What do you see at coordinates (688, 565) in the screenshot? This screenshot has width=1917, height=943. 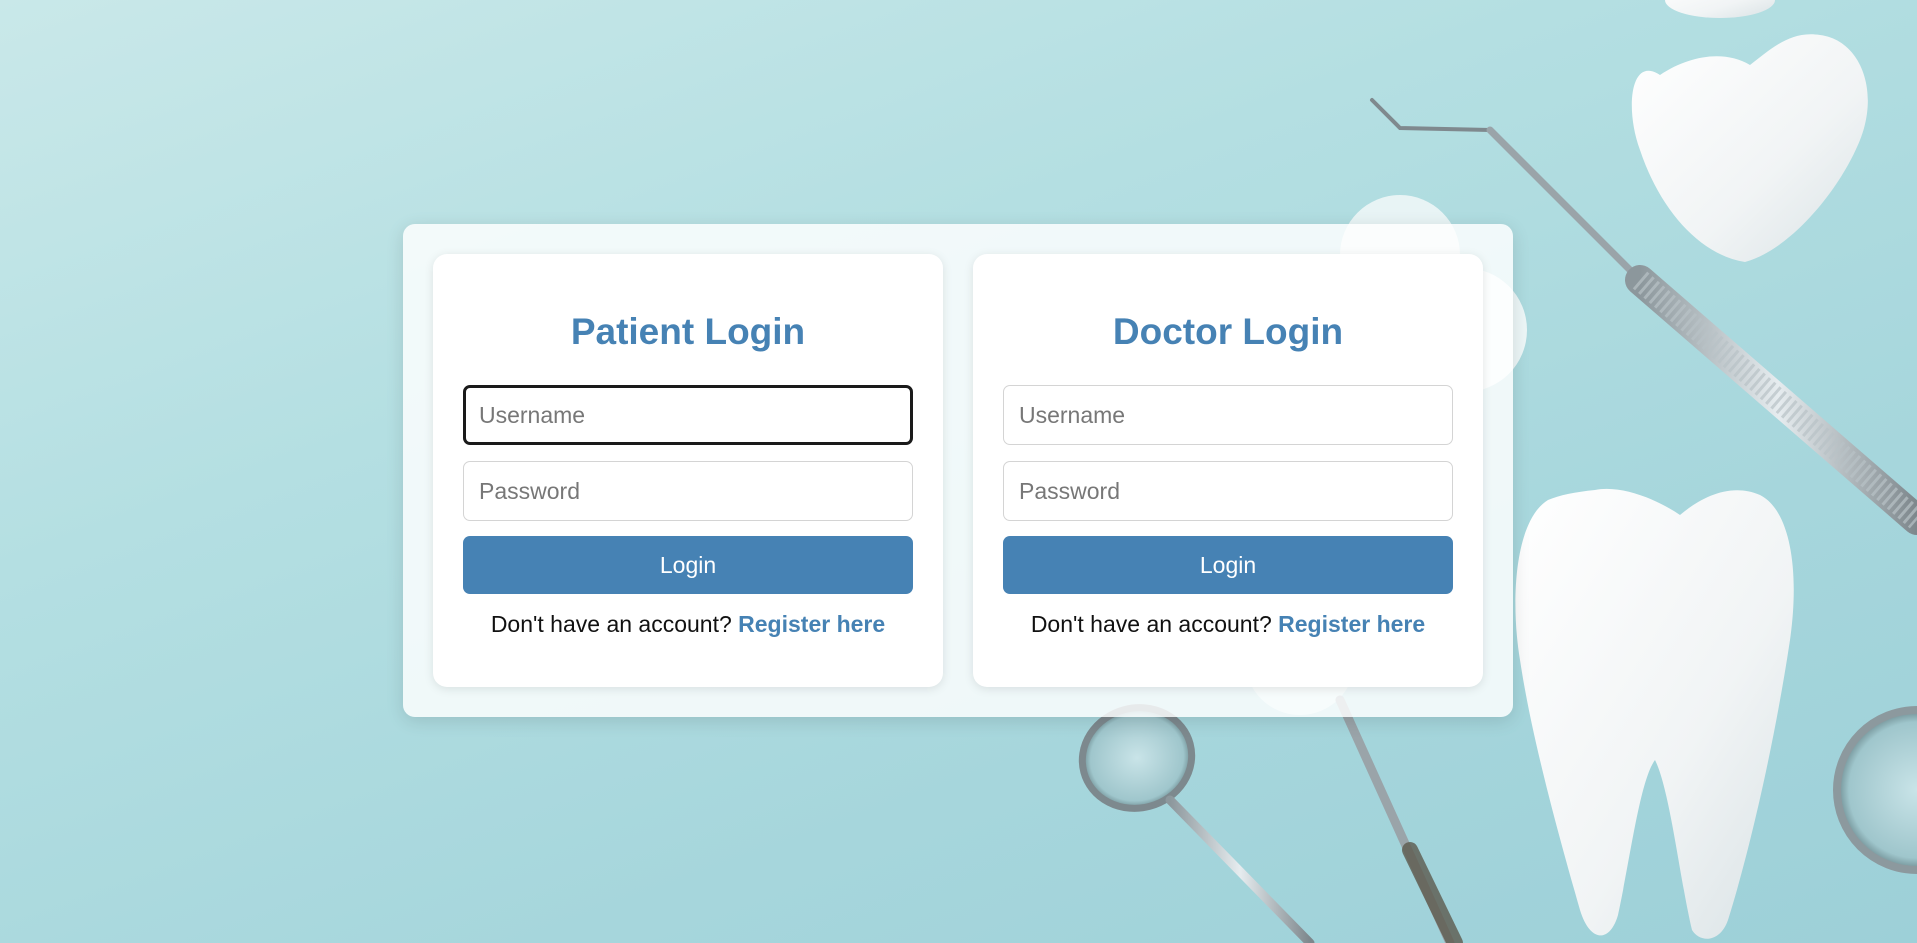 I see `patient-login-button: Login` at bounding box center [688, 565].